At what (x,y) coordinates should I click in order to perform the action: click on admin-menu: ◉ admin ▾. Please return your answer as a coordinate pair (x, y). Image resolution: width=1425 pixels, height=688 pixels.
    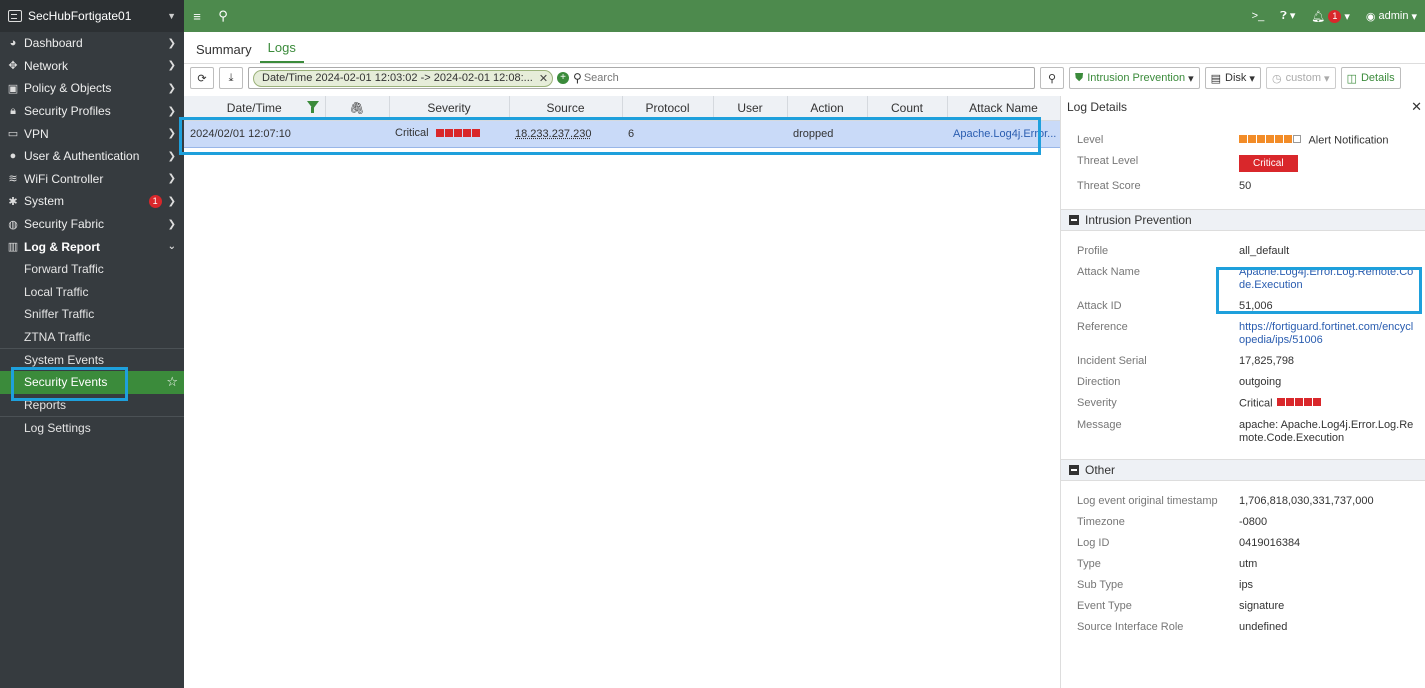
    Looking at the image, I should click on (1391, 16).